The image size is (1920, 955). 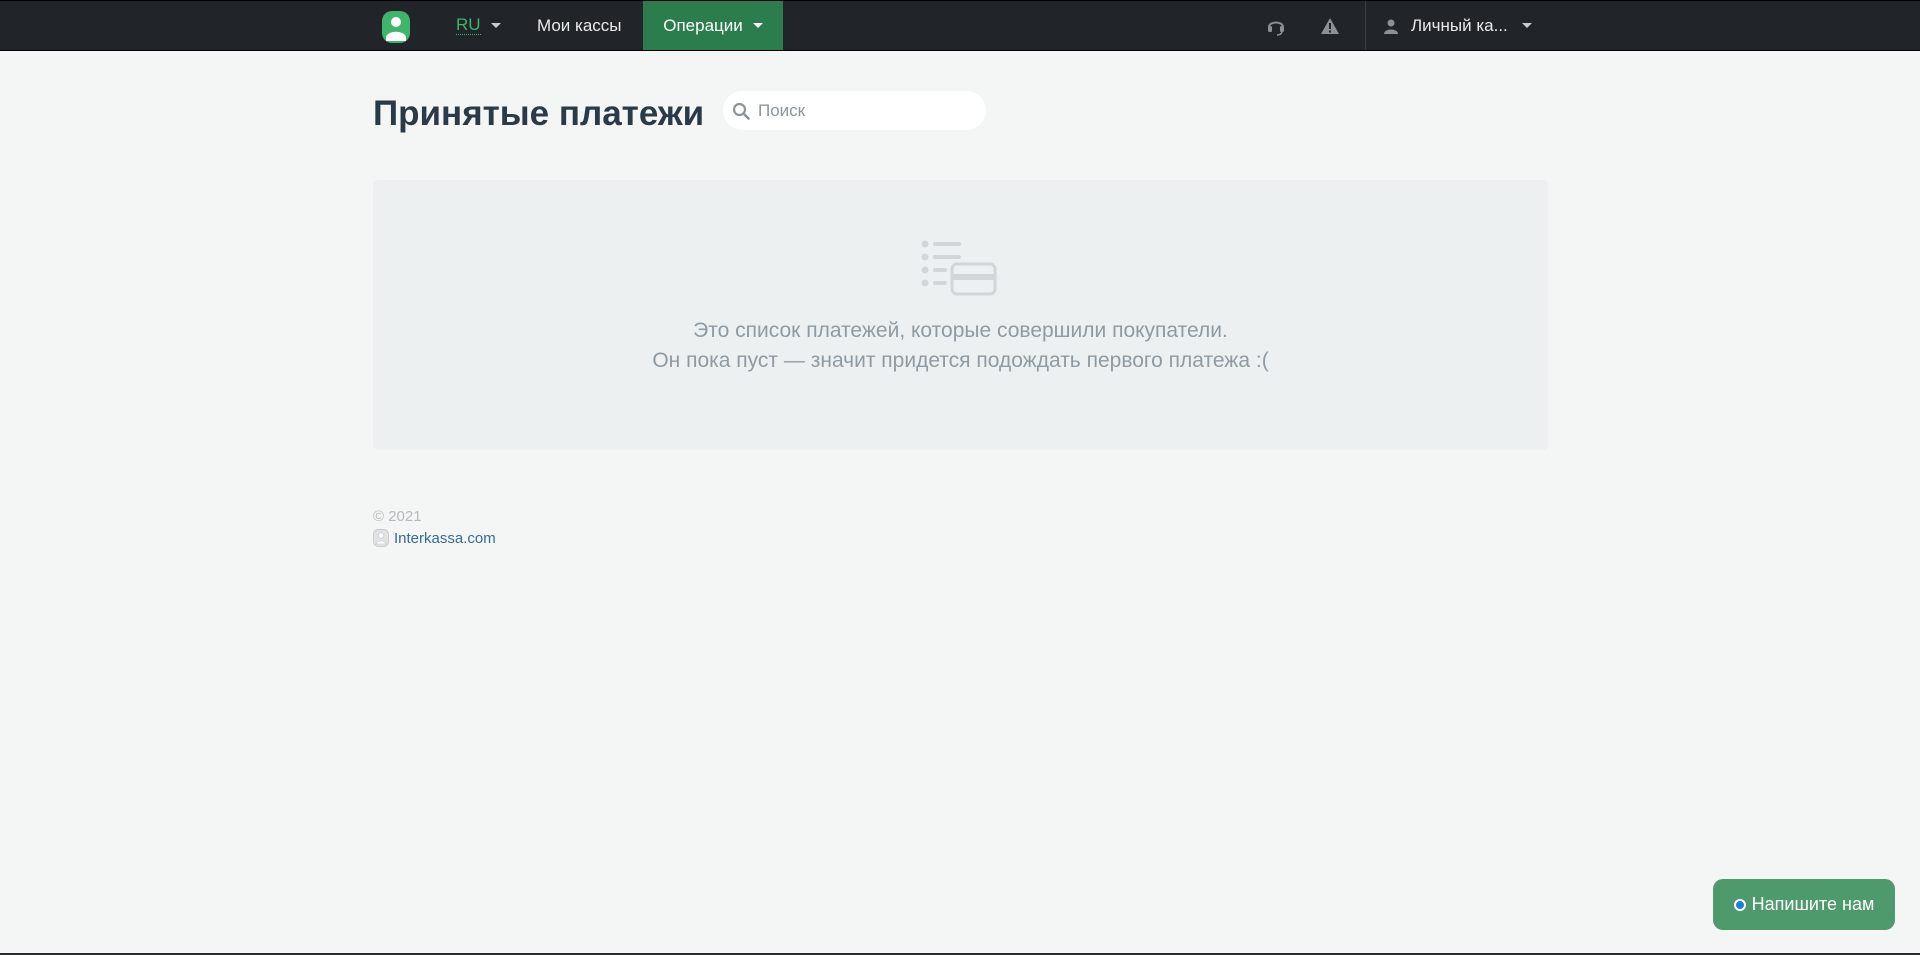 I want to click on search-input, so click(x=866, y=110).